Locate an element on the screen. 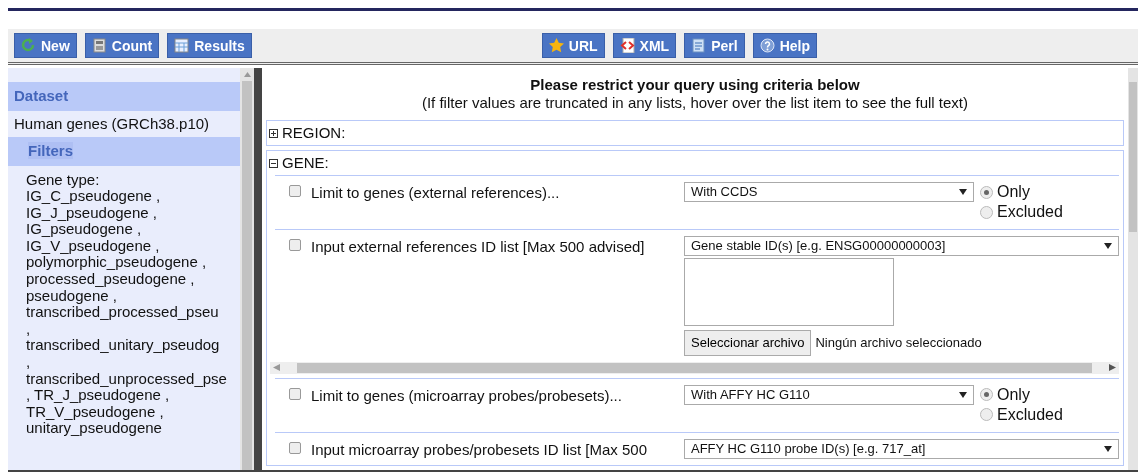 This screenshot has width=1138, height=472. script-icon is located at coordinates (699, 45).